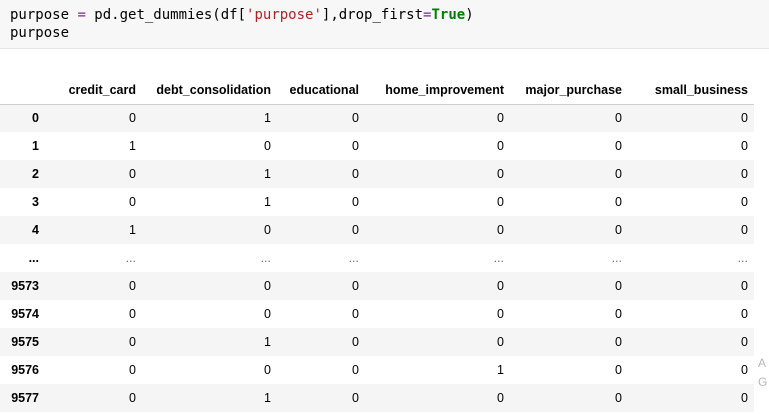  What do you see at coordinates (284, 15) in the screenshot?
I see `code-token-string: 'purpose'` at bounding box center [284, 15].